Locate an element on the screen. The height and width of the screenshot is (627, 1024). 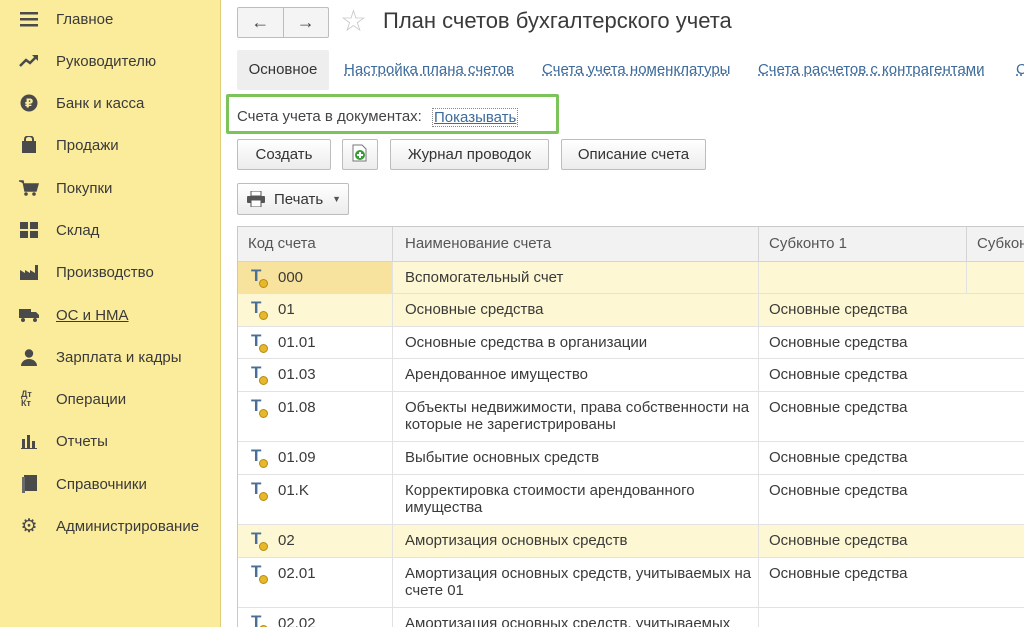
shopping-bag-icon is located at coordinates (29, 145).